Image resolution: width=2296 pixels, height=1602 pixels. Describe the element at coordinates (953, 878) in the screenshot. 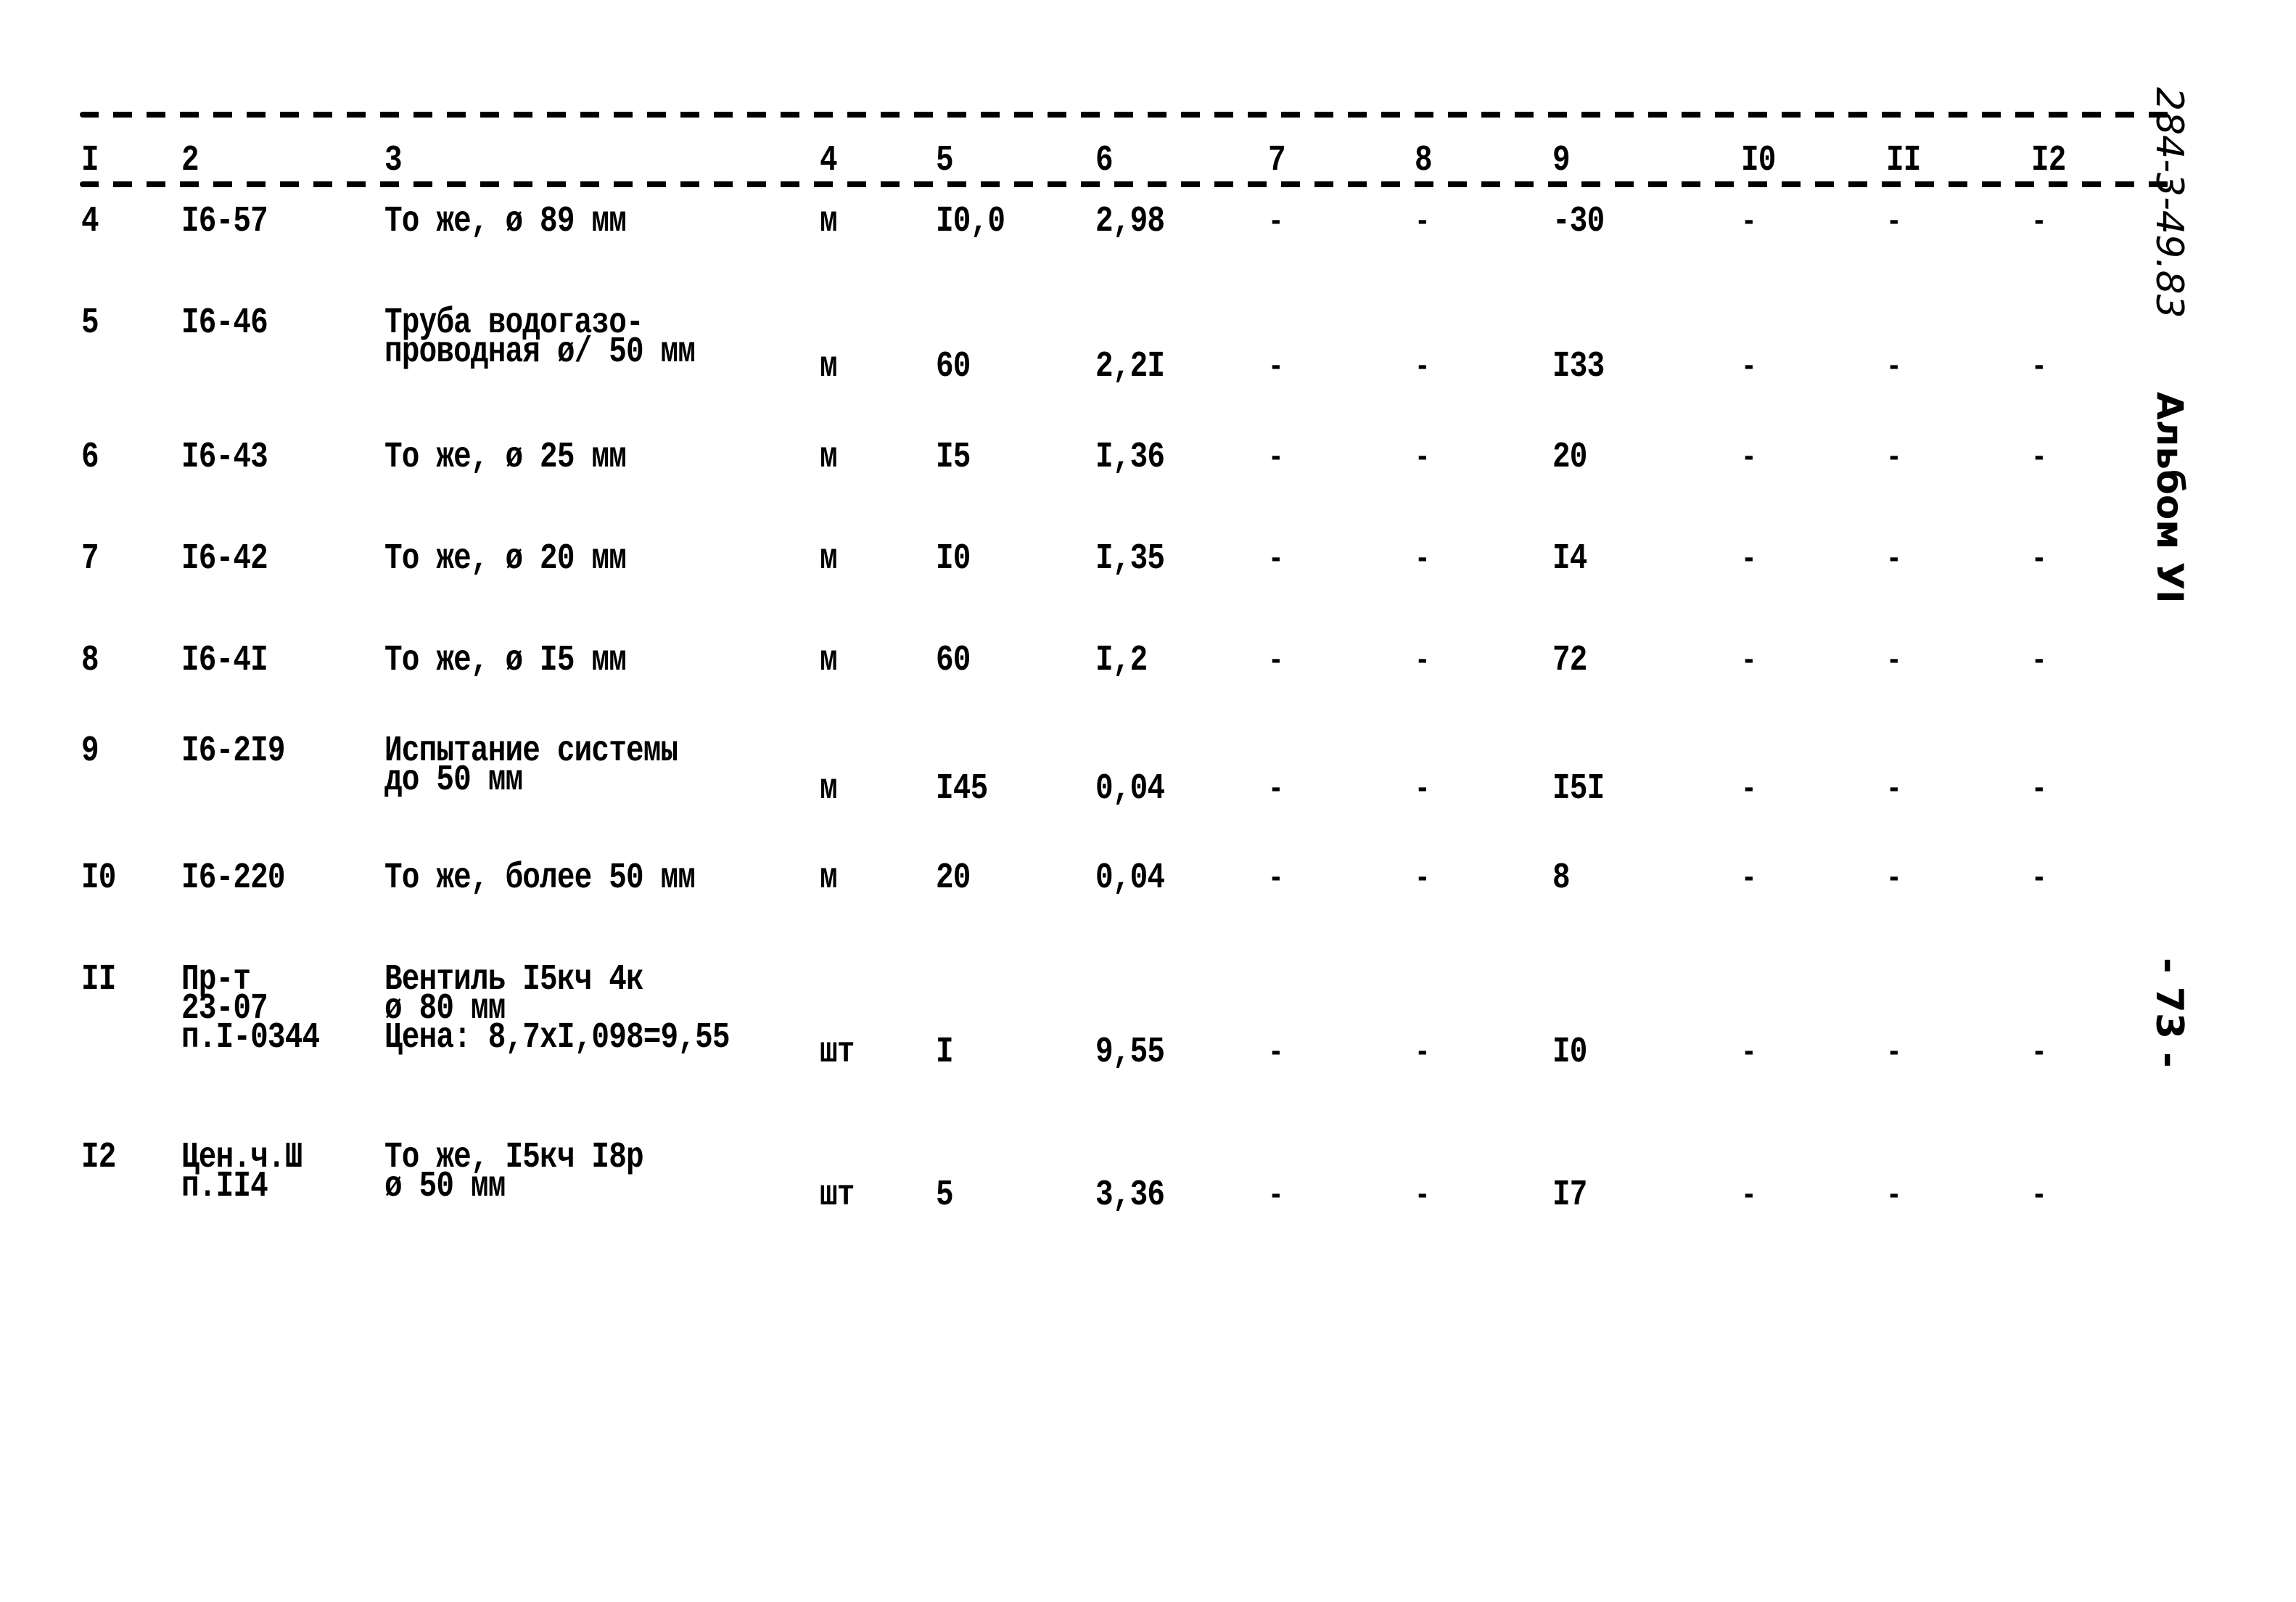

I see `quantity-cell: 20` at that location.